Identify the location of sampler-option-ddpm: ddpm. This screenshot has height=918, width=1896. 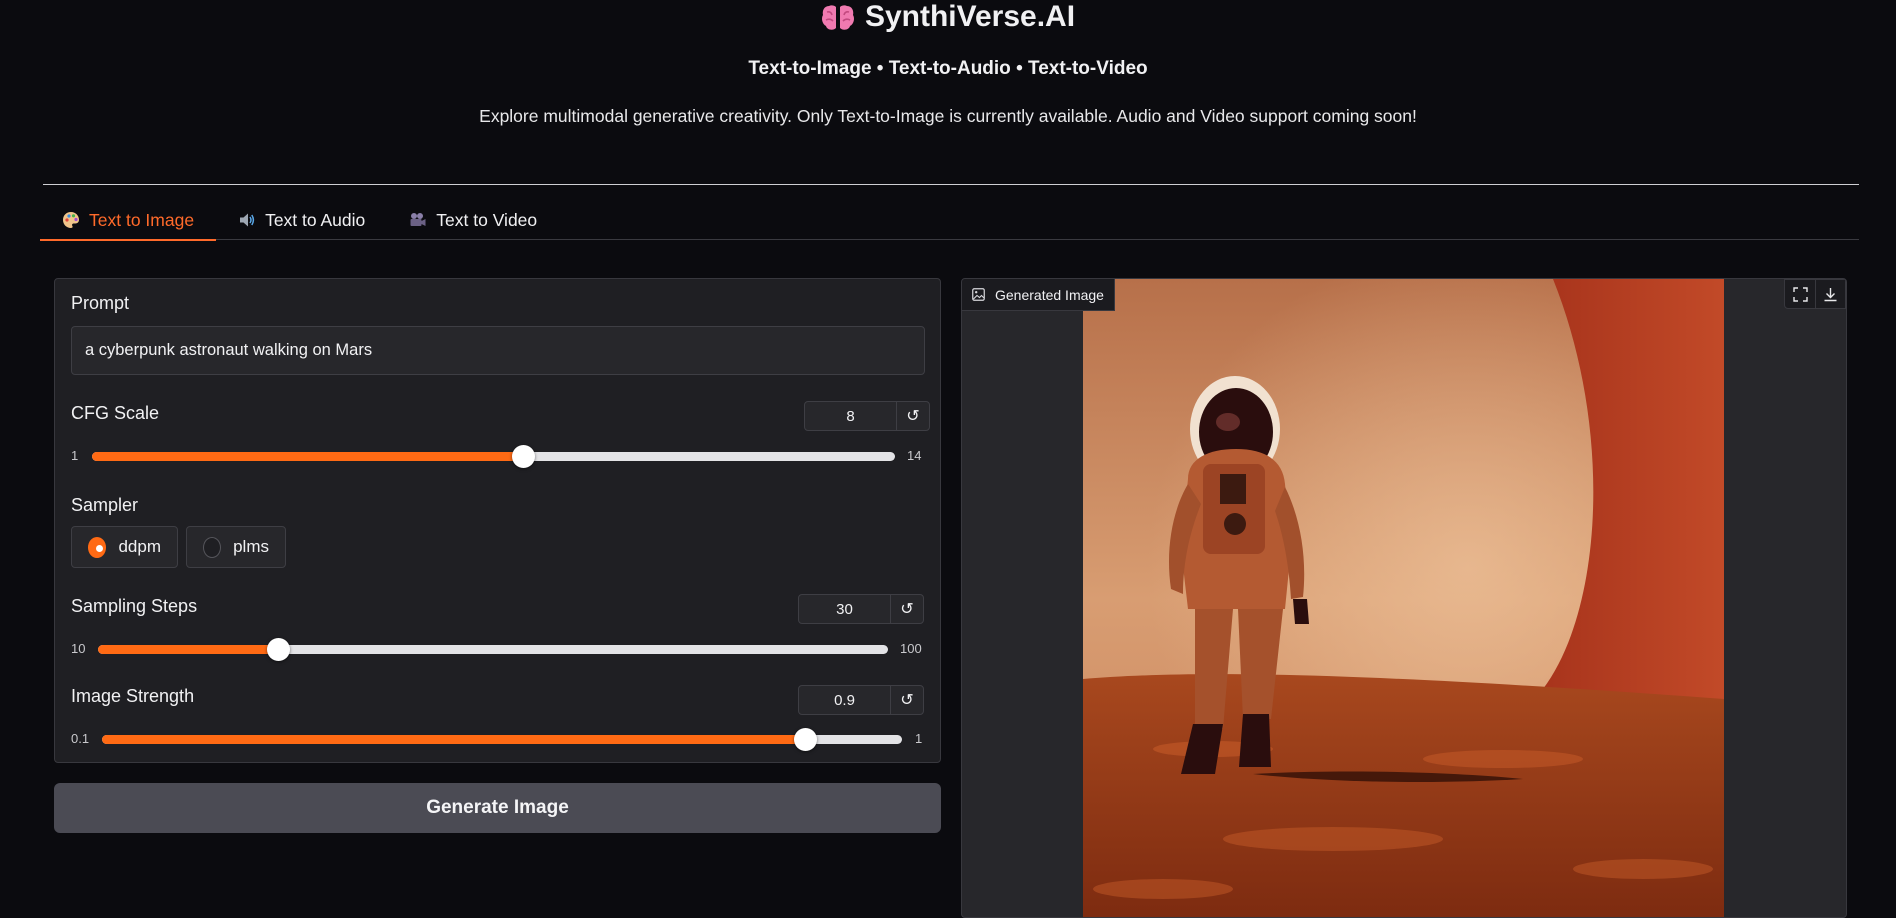
(124, 547).